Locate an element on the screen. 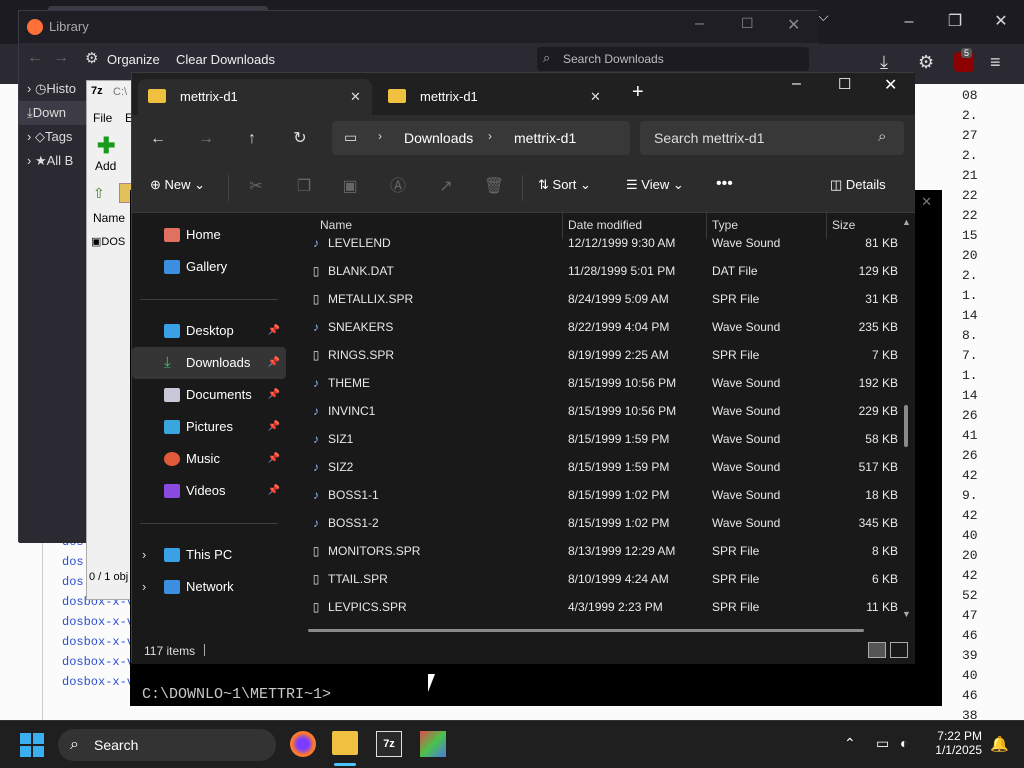 The width and height of the screenshot is (1024, 768). table-row: ♪ SIZ2 8/15/1999 1:59 PM Wave Sound 517 KB is located at coordinates (600, 467).